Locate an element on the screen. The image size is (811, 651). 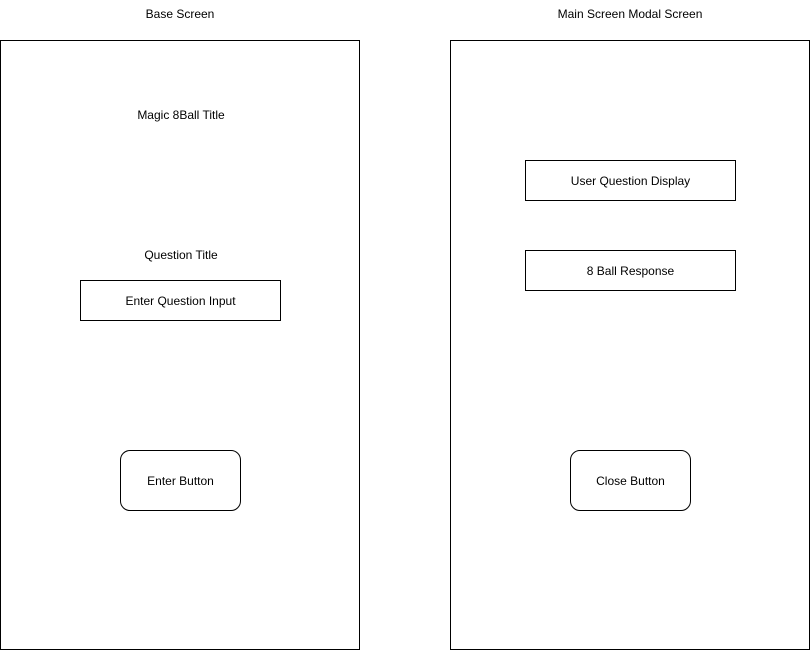
user-question-display: User Question Display is located at coordinates (630, 180).